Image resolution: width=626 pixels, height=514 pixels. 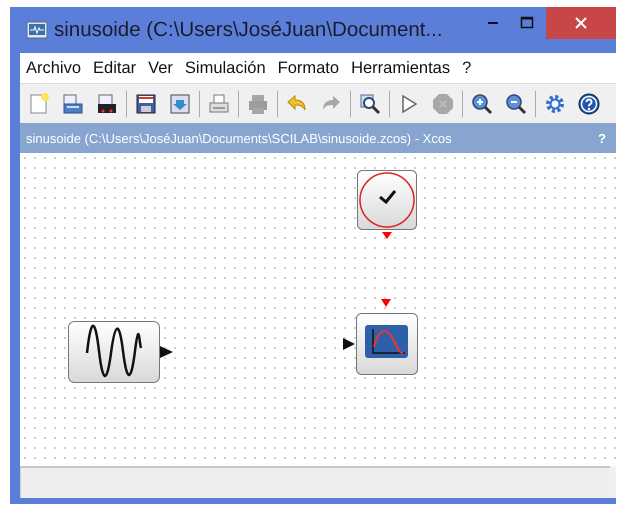 I want to click on menu-item: Simulación, so click(x=225, y=68).